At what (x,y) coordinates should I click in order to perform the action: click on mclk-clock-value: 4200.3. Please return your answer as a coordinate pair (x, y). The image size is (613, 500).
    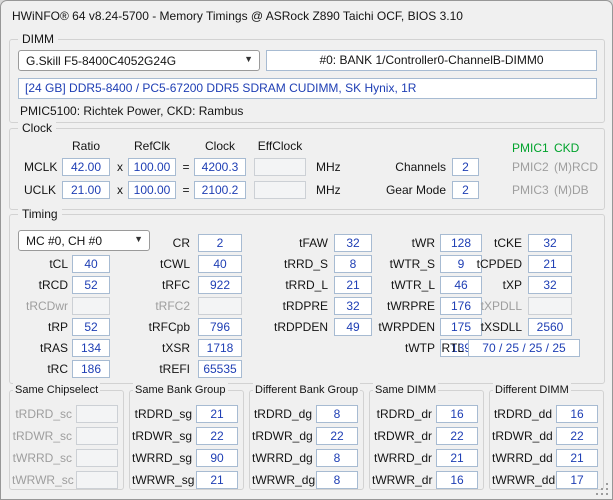
    Looking at the image, I should click on (220, 167).